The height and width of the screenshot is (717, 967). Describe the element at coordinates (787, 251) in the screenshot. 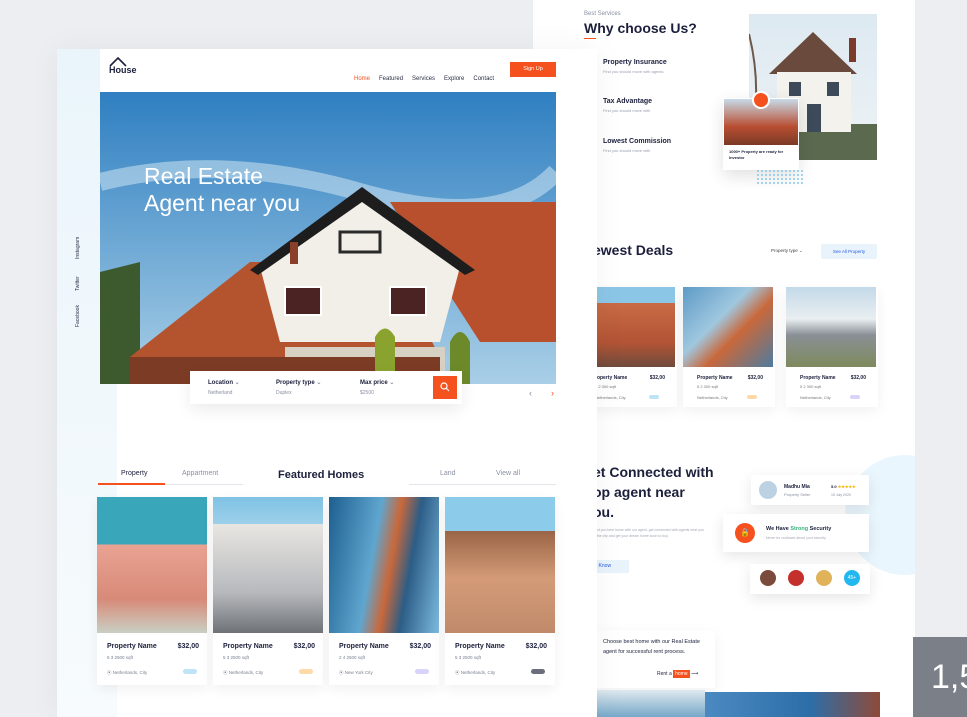

I see `property-type-filter: Property type ⌄` at that location.